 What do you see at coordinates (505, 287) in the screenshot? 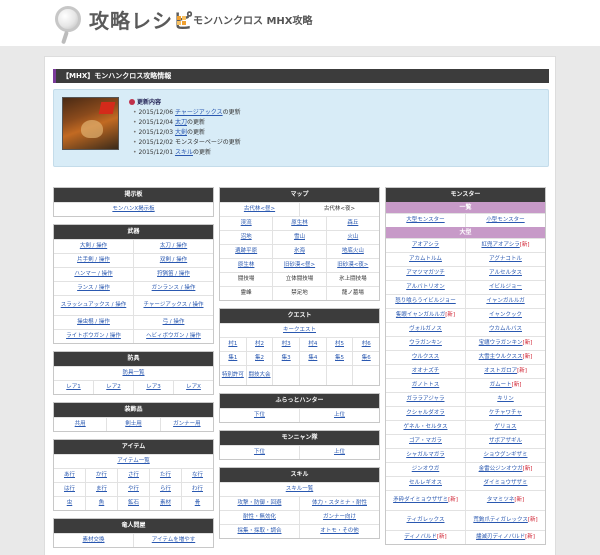
I see `monster-name: イビルジョー` at bounding box center [505, 287].